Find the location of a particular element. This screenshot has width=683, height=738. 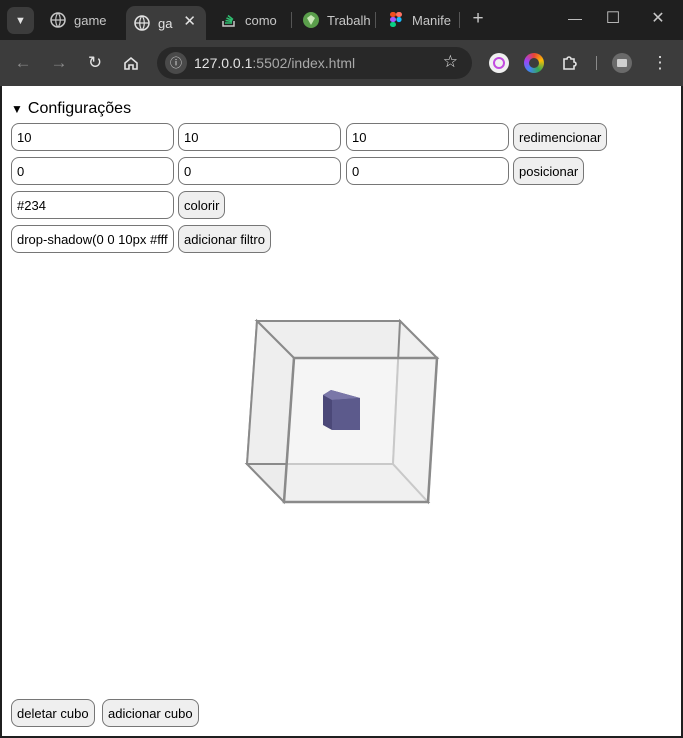

browser-toolbar: ← → ↻ ⓘ 127.0.0.1:5502/index.html ☆ ⋮ is located at coordinates (341, 63).